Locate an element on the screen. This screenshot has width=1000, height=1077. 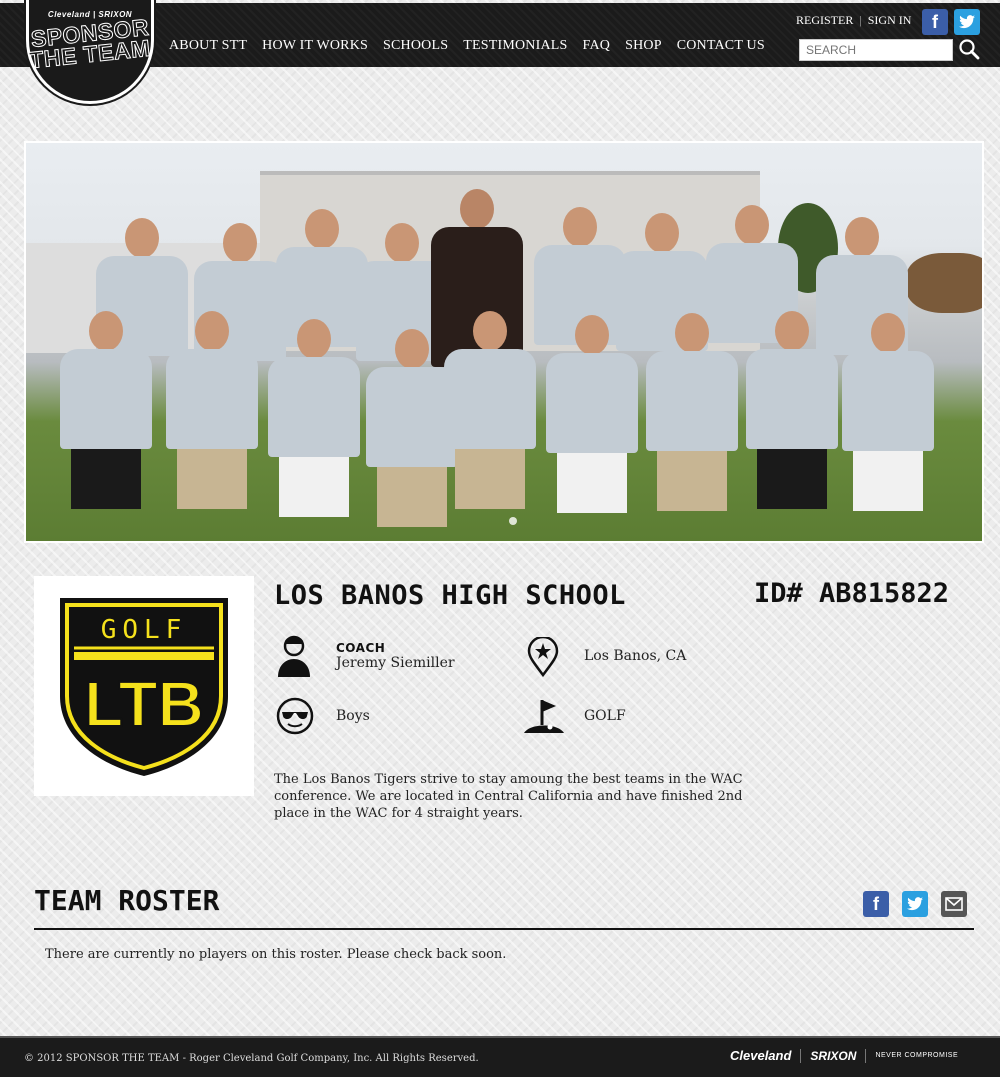
srixon-logo: SRIXON is located at coordinates (833, 1056).